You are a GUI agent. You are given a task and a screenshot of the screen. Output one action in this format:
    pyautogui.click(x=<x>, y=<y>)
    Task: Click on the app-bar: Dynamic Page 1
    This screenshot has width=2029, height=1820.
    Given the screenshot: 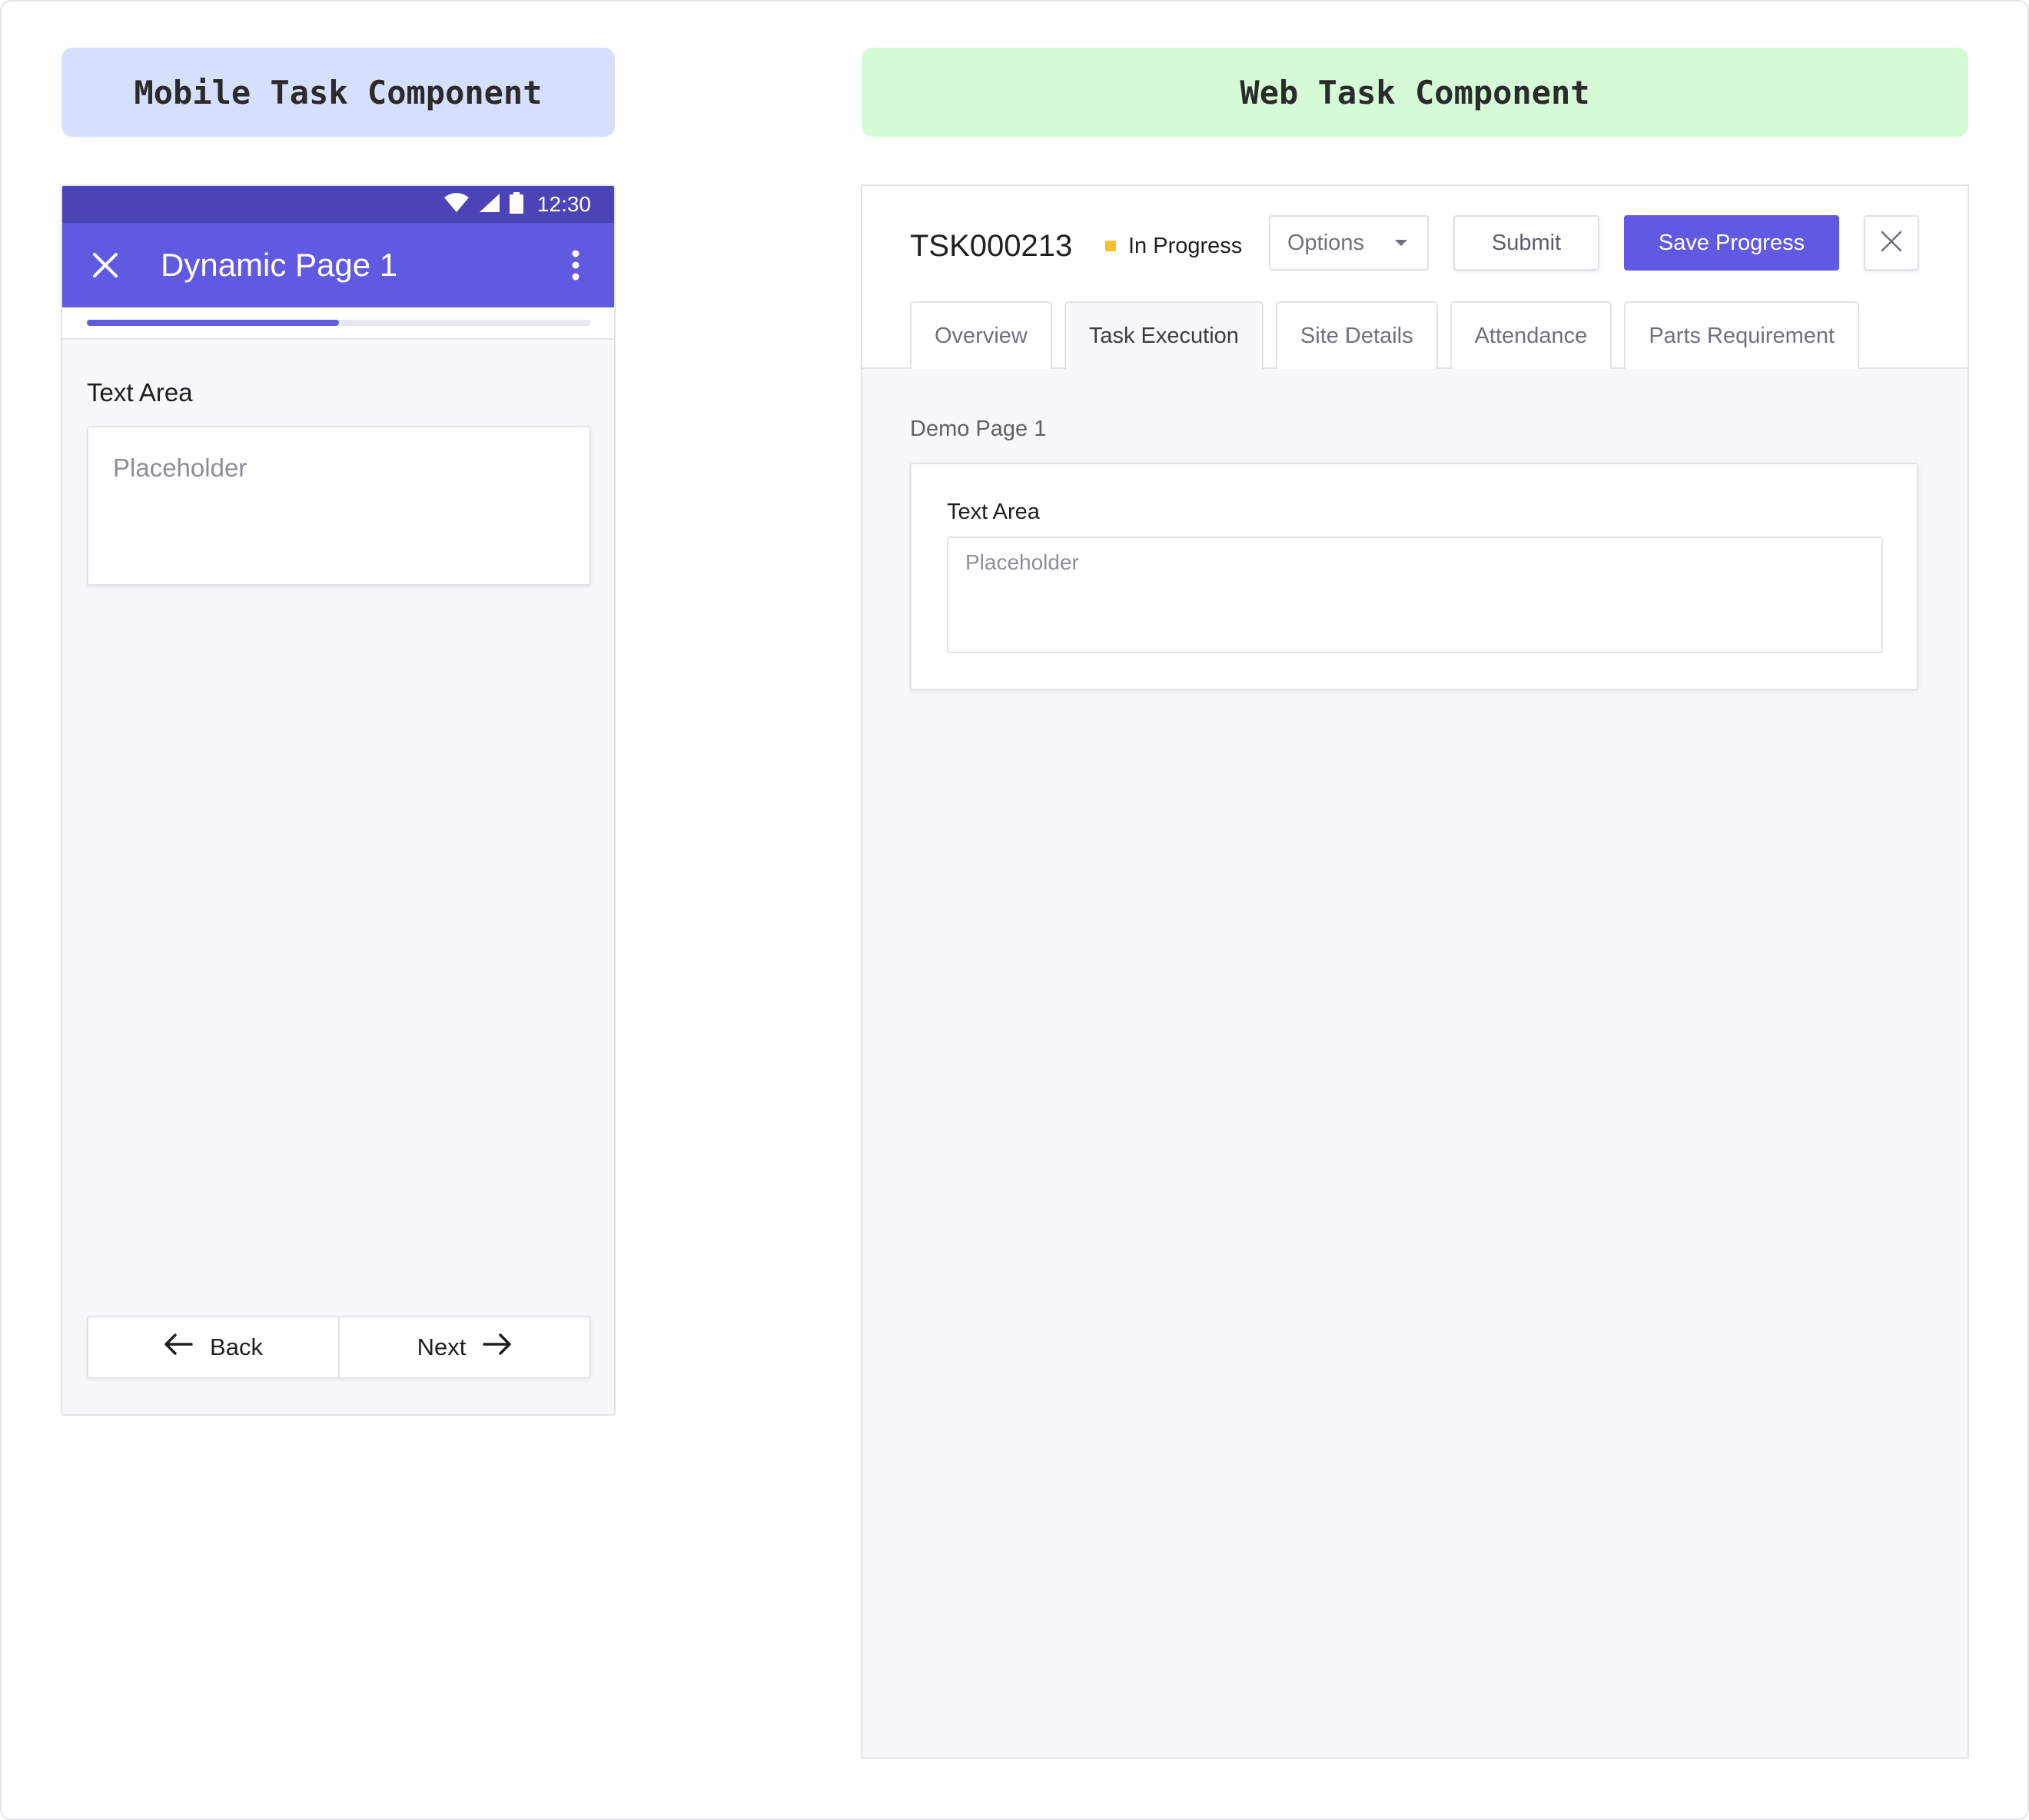 What is the action you would take?
    pyautogui.click(x=338, y=265)
    